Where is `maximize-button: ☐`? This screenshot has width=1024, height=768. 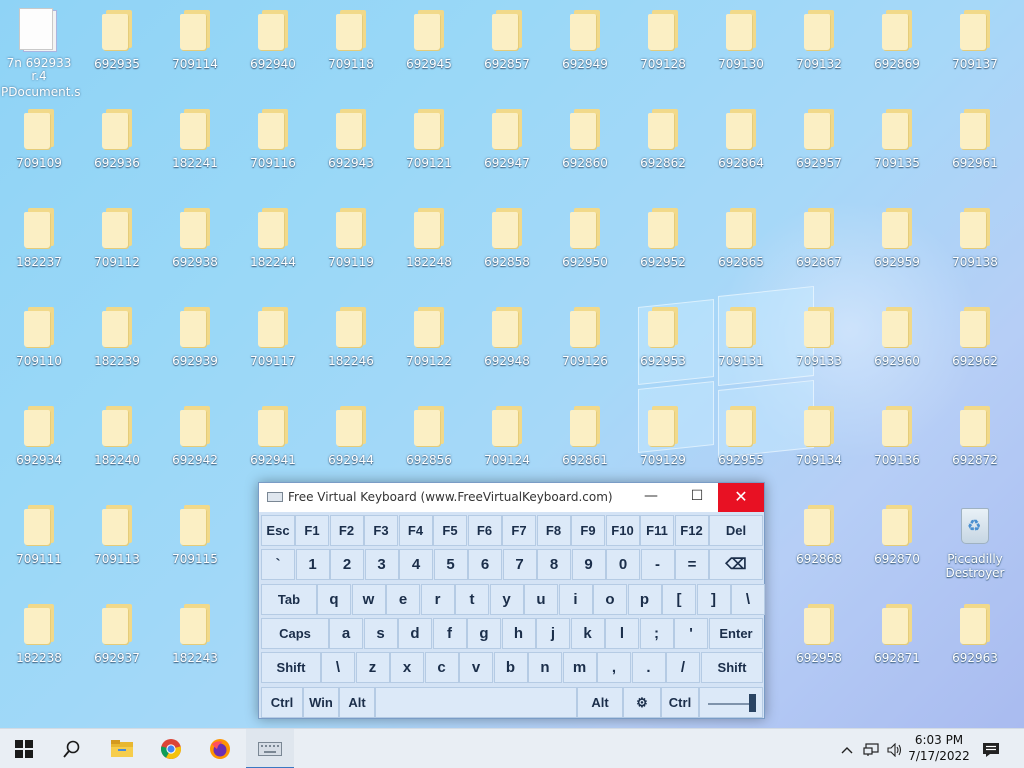
maximize-button: ☐ is located at coordinates (697, 497).